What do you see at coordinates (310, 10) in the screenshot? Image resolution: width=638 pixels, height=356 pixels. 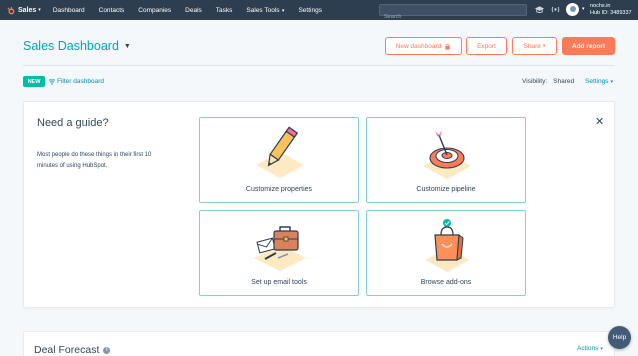 I see `nav-item-settings: Settings` at bounding box center [310, 10].